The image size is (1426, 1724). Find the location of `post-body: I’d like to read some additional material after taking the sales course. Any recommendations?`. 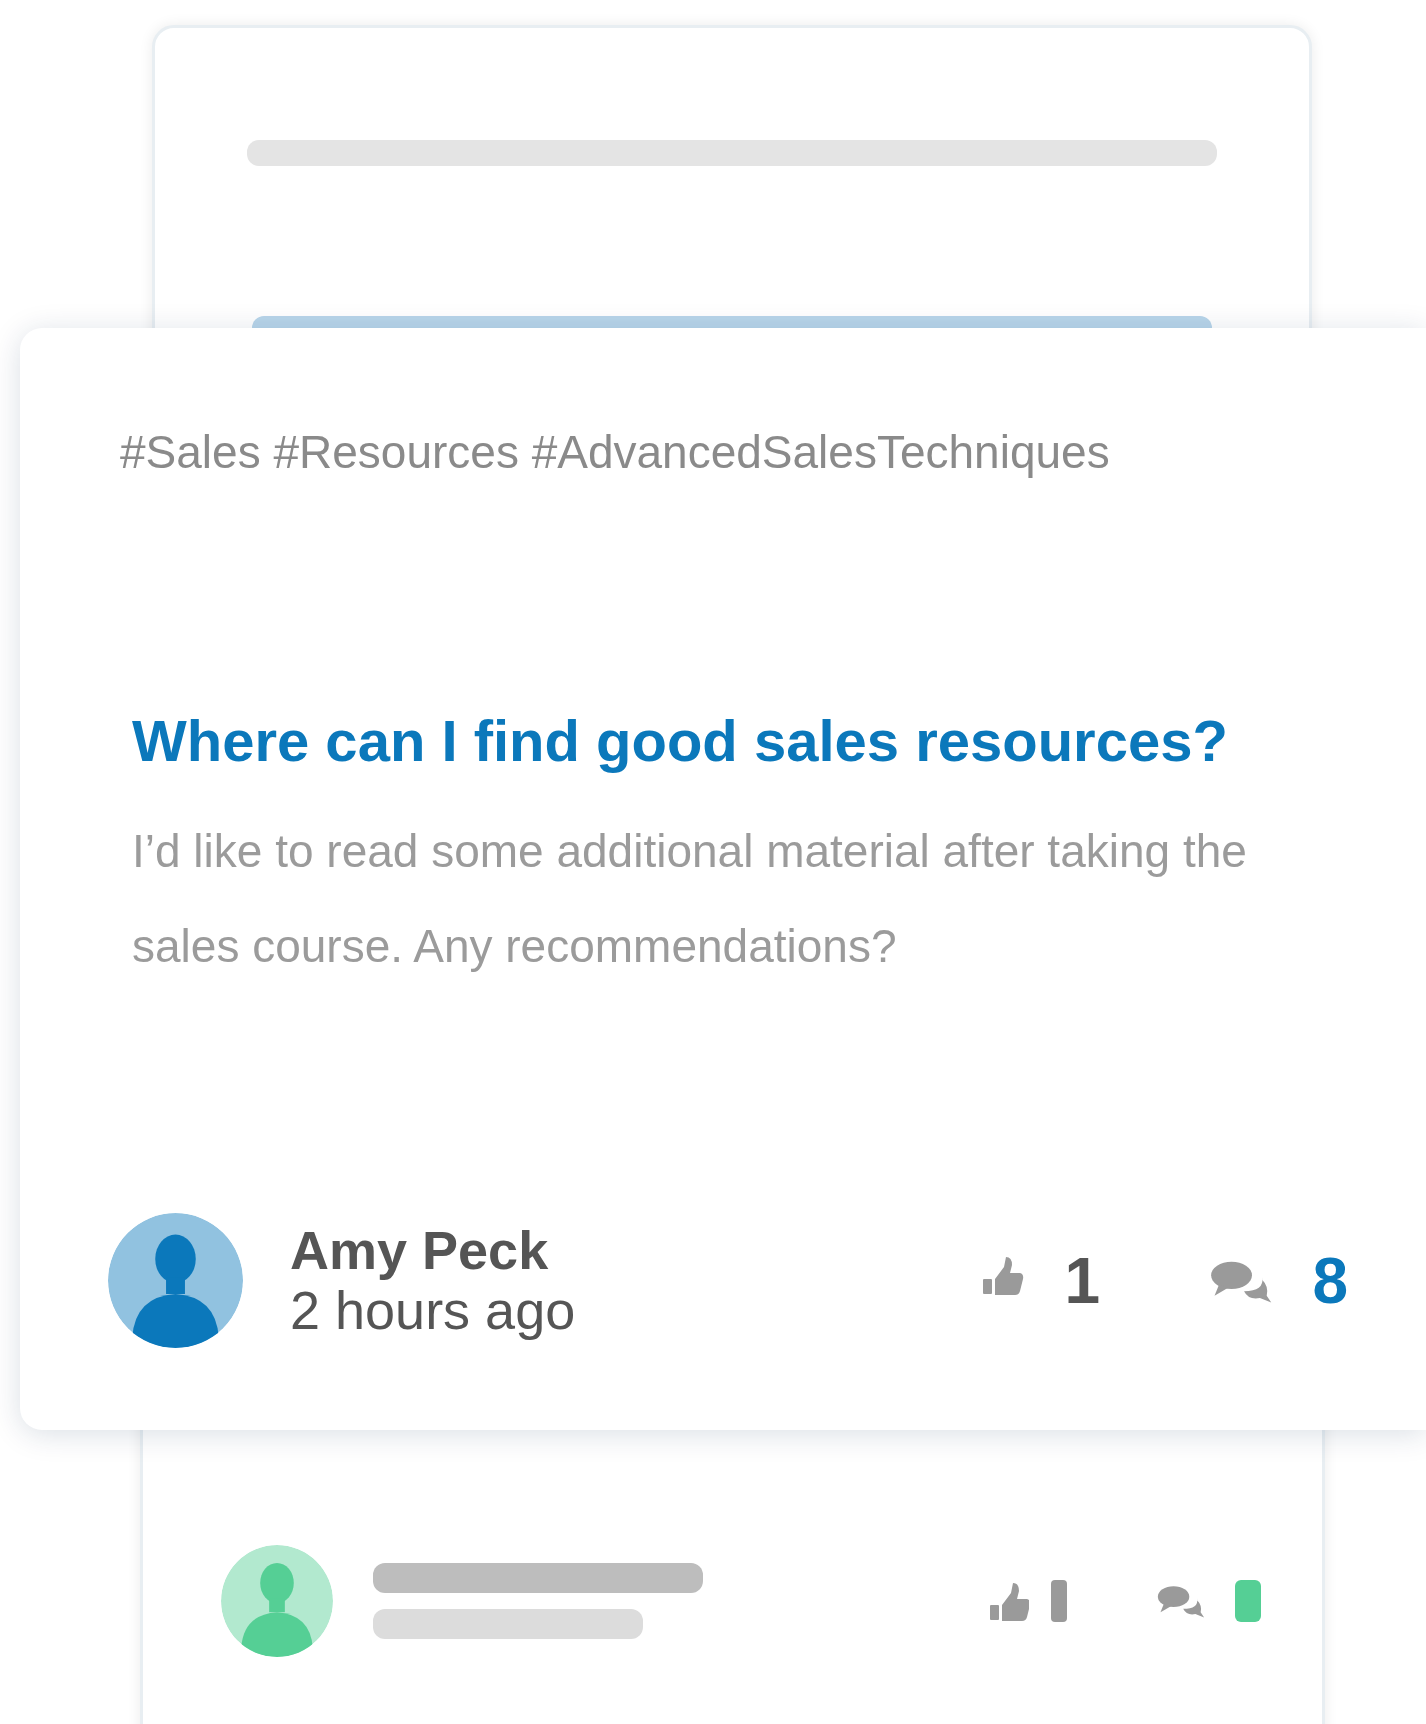

post-body: I’d like to read some additional material after taking the sales course. Any recommendations? is located at coordinates (690, 899).